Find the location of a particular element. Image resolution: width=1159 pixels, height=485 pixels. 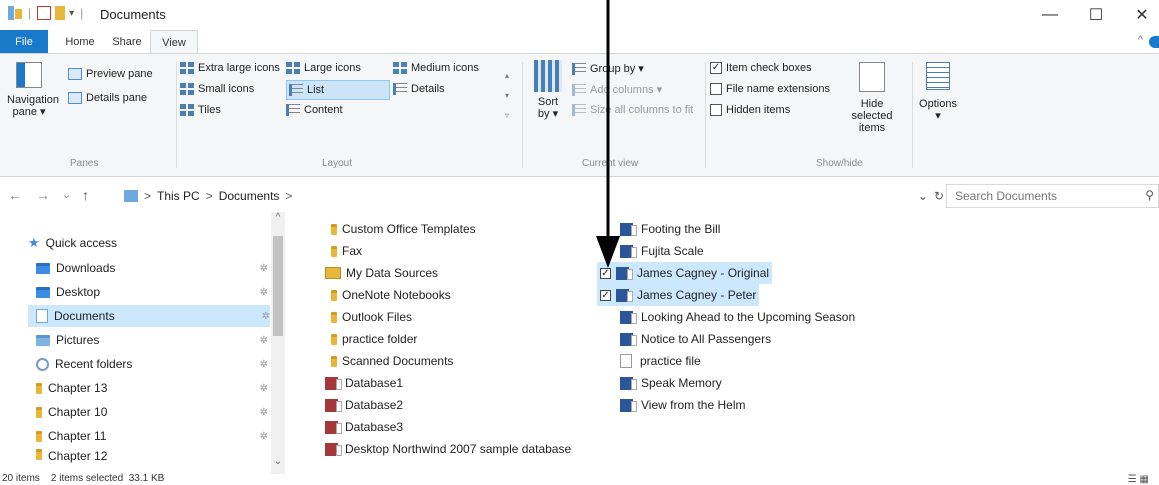

small-icons-option: Small icons is located at coordinates (217, 89).